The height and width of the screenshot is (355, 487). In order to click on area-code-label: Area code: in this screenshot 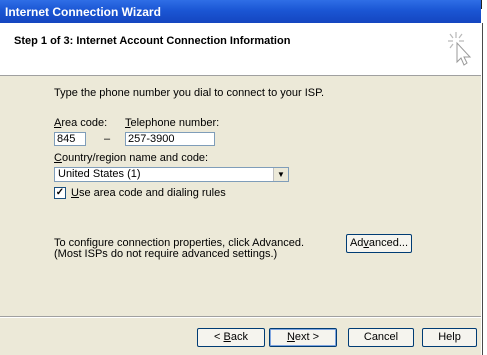, I will do `click(81, 123)`.